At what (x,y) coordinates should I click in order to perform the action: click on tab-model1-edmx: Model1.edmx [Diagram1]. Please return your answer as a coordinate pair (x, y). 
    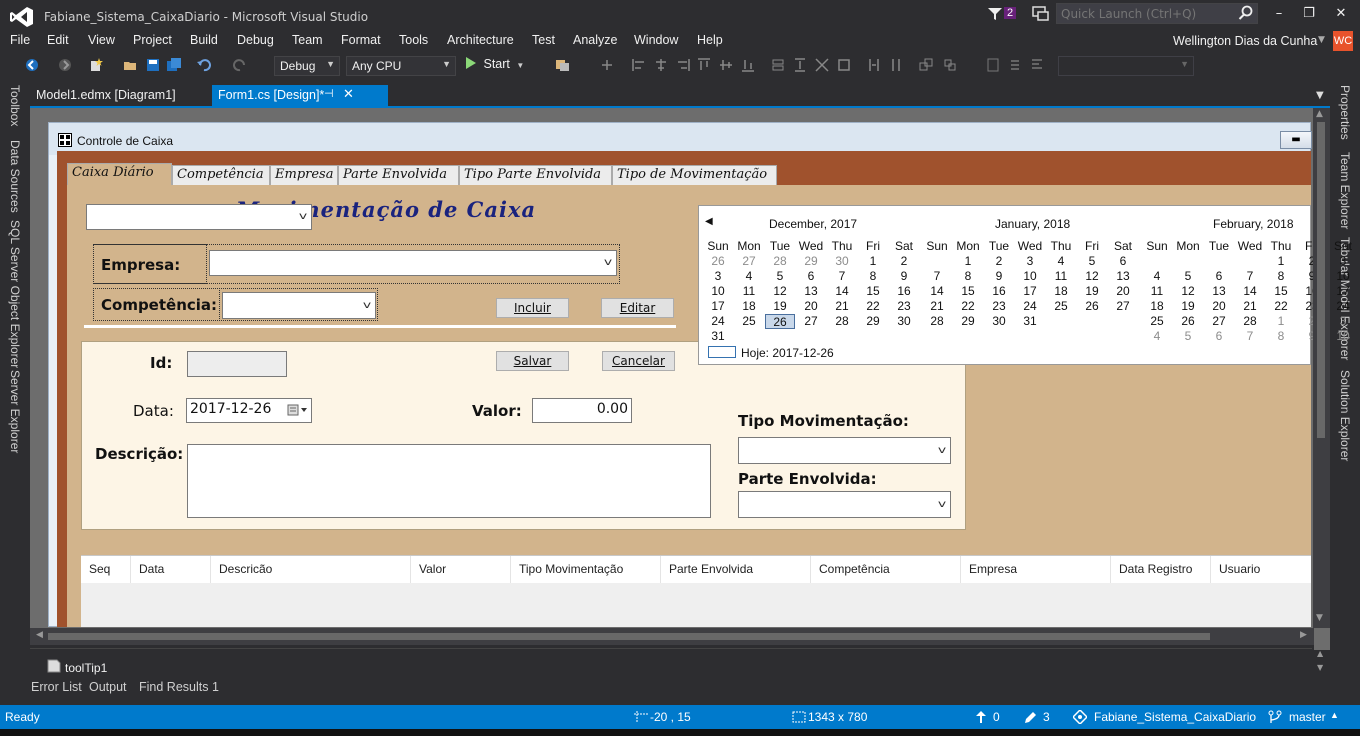
    Looking at the image, I should click on (121, 95).